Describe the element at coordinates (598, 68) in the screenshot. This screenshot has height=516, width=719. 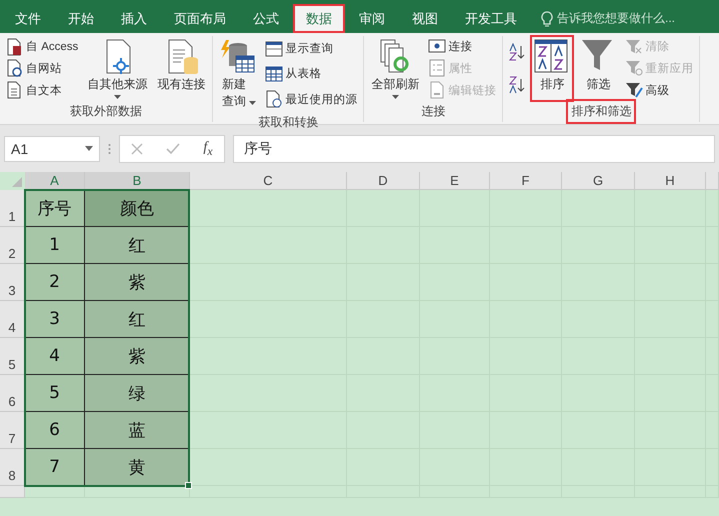
I see `ribbon-button: 筛选` at that location.